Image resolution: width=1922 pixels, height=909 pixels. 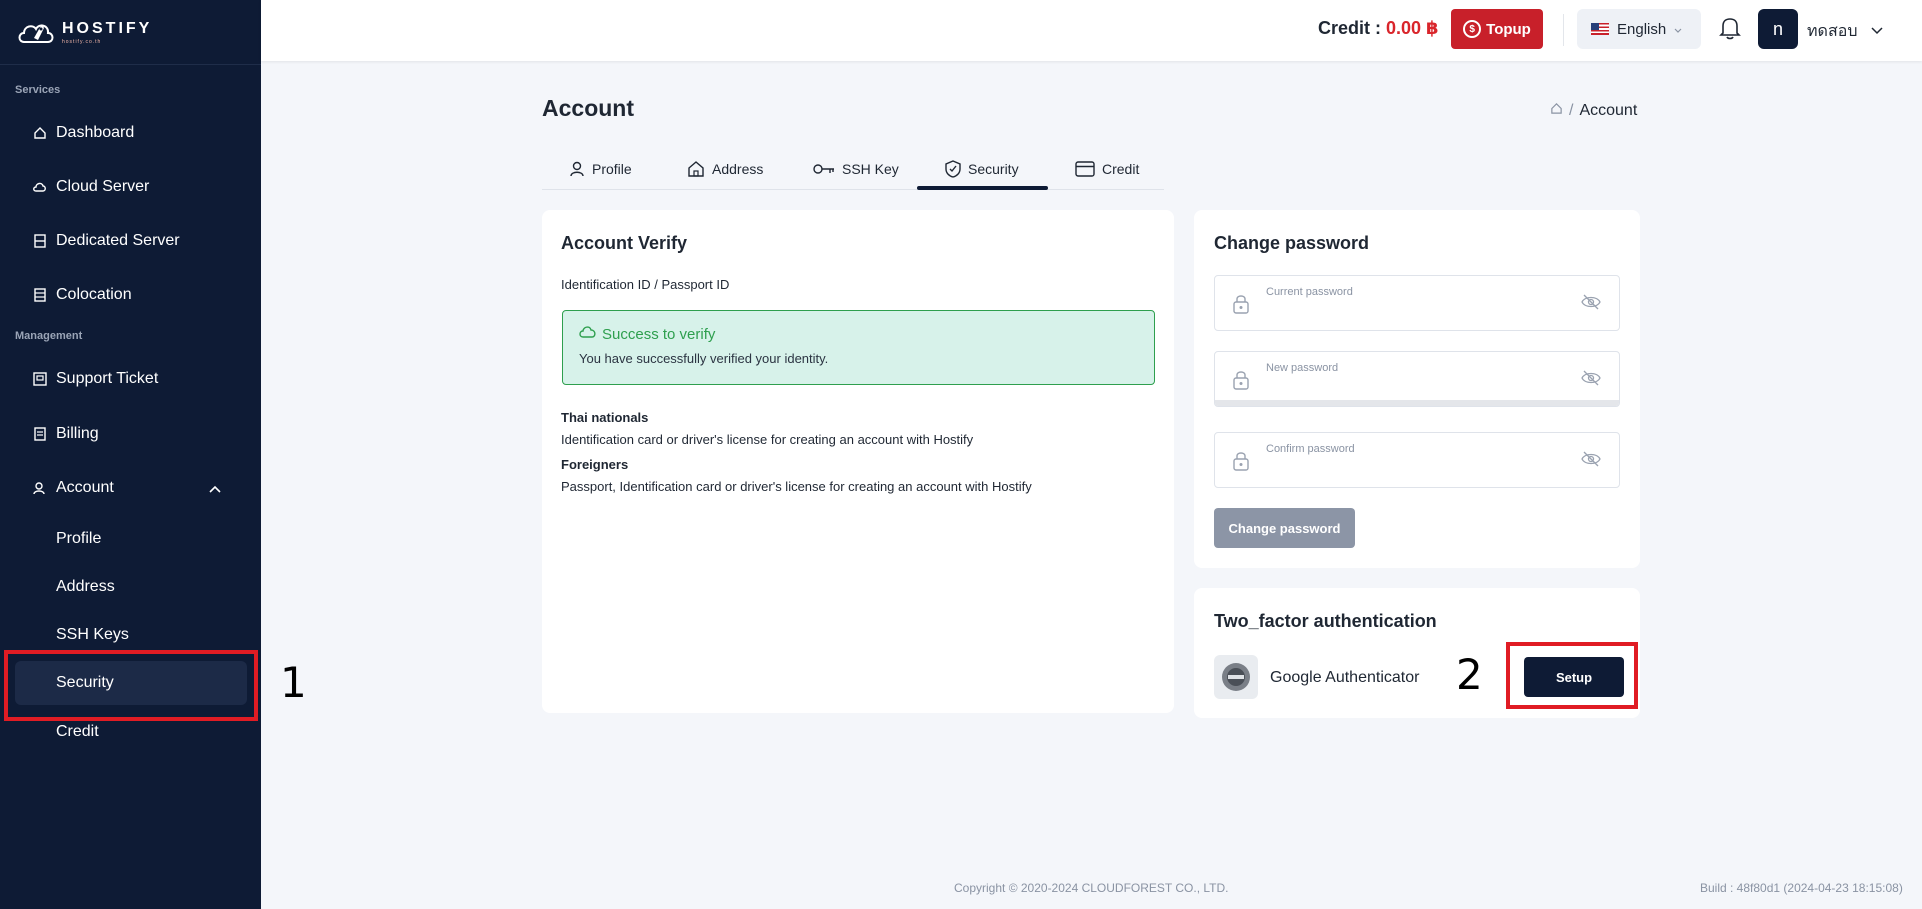 I want to click on user-name: ทดสอบ, so click(x=1832, y=31).